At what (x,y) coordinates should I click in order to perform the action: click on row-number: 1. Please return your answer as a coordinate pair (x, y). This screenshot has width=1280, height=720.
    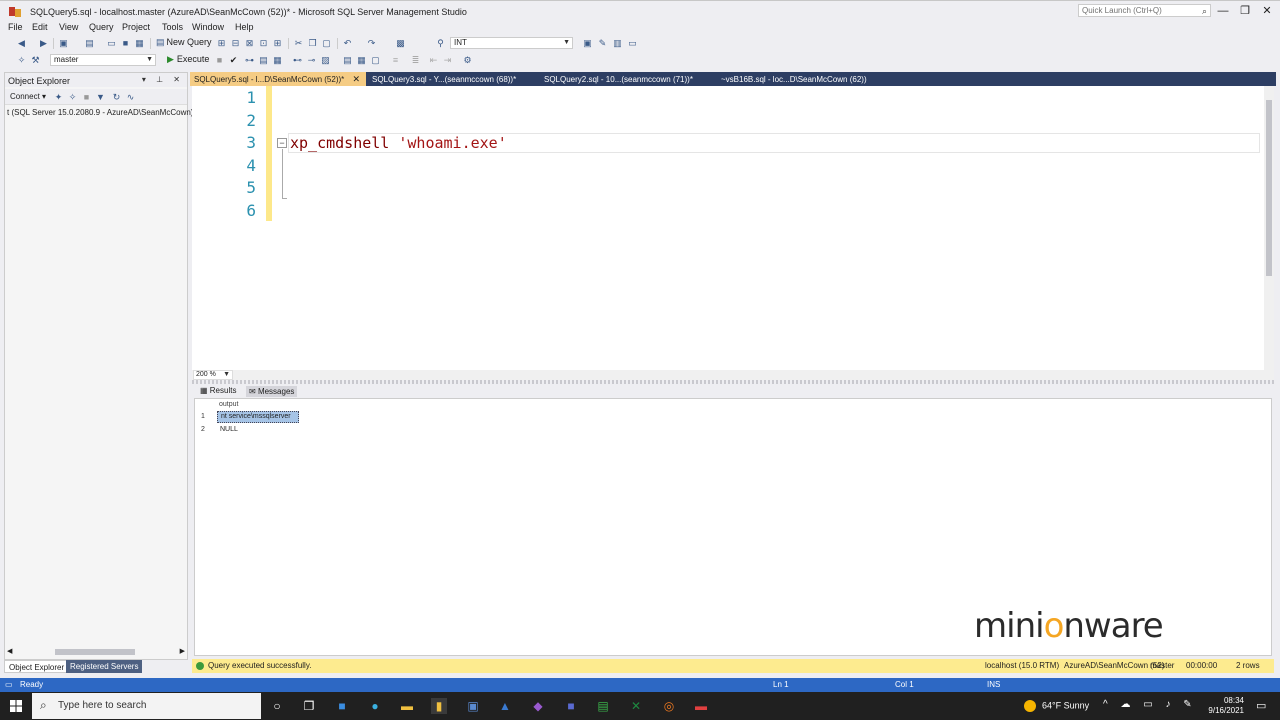
    Looking at the image, I should click on (203, 416).